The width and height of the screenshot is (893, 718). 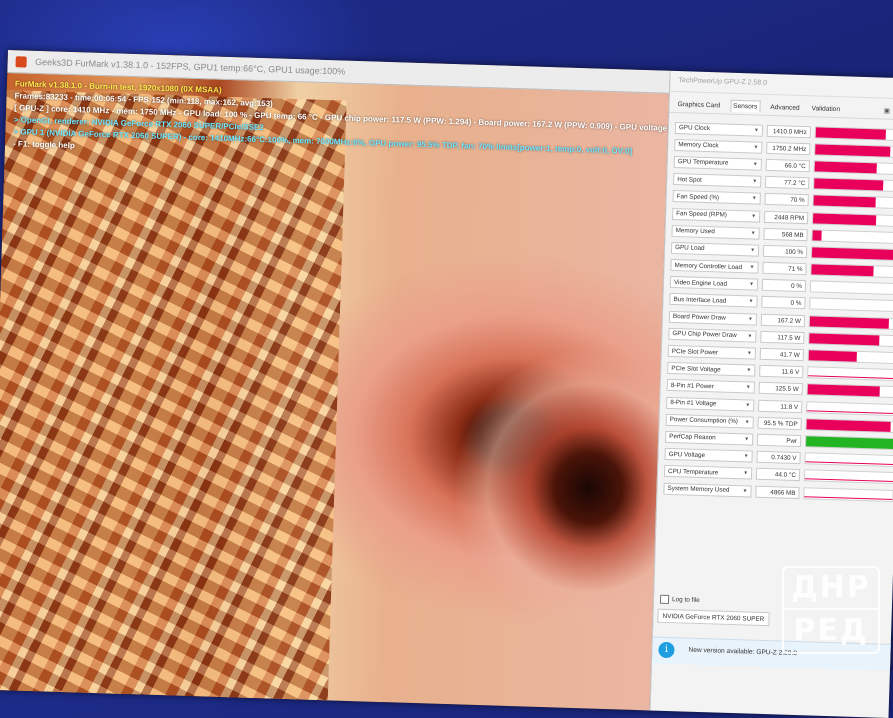 What do you see at coordinates (708, 455) in the screenshot?
I see `sensor-label-dropdown: GPU Voltage▼` at bounding box center [708, 455].